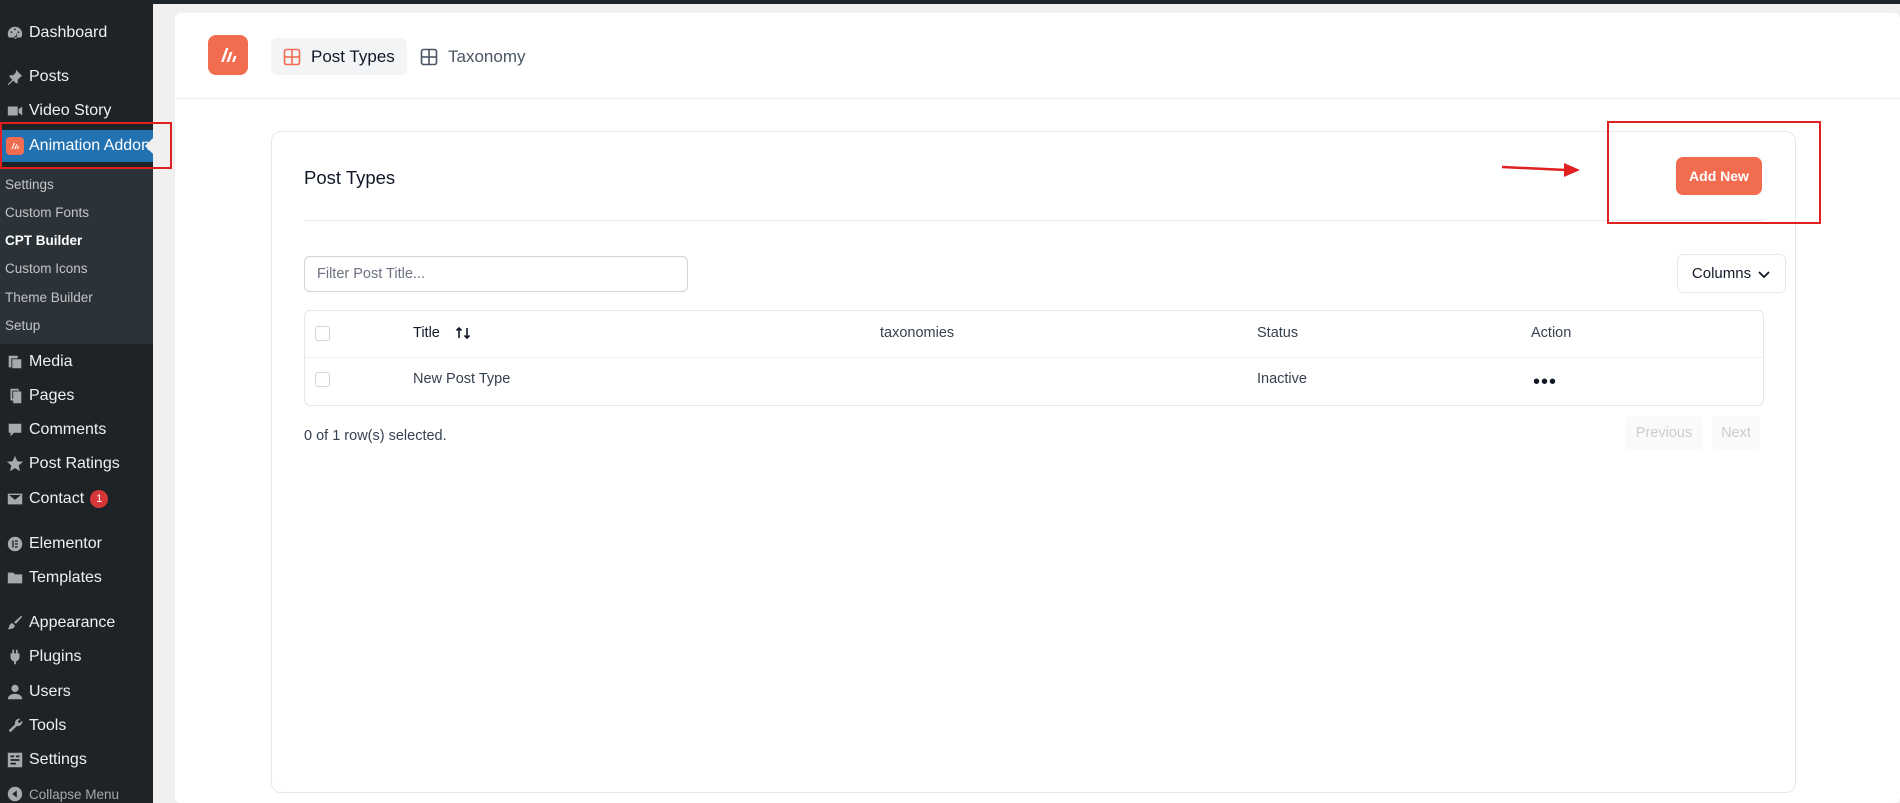  Describe the element at coordinates (1037, 56) in the screenshot. I see `plugin-header: Post Types Taxonomy` at that location.